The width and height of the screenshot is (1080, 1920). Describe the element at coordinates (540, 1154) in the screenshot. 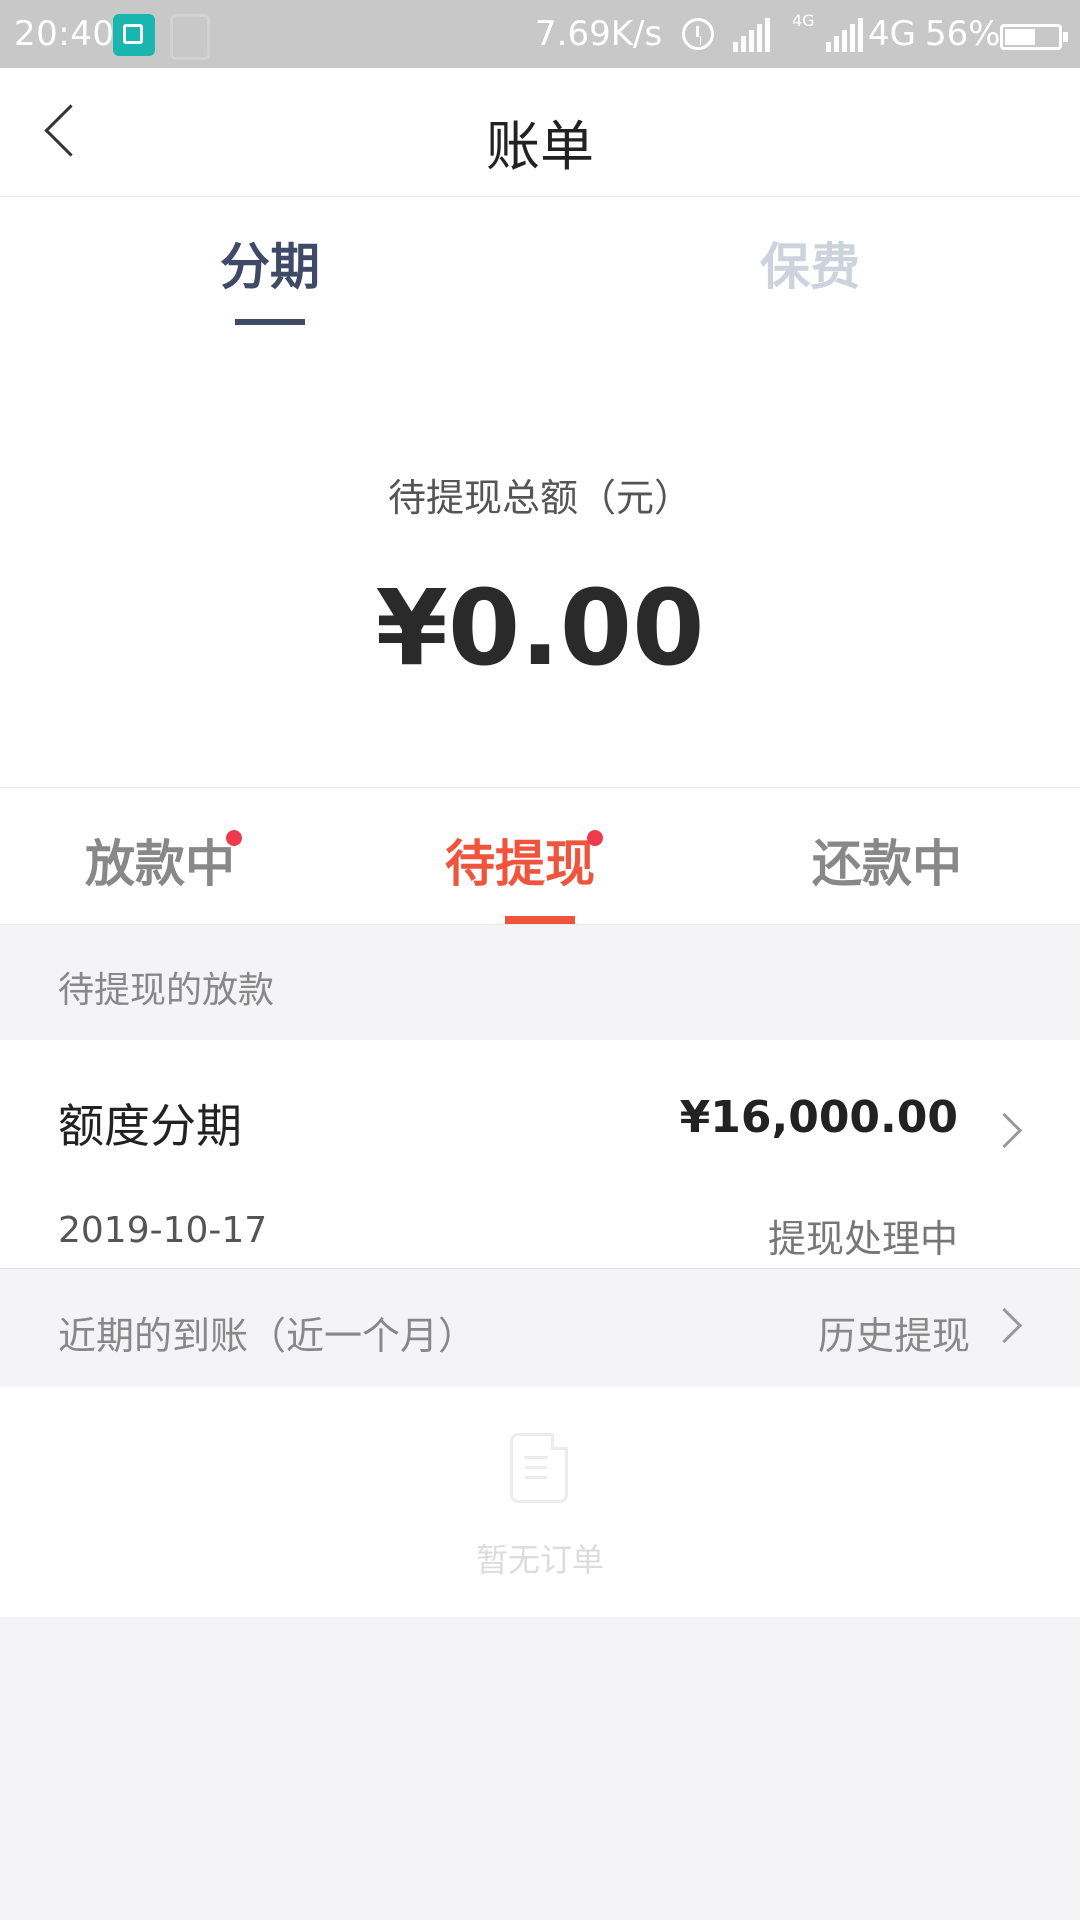

I see `loan-item: 额度分期 ¥16,000.00 2019-10-17 提现处理中` at that location.